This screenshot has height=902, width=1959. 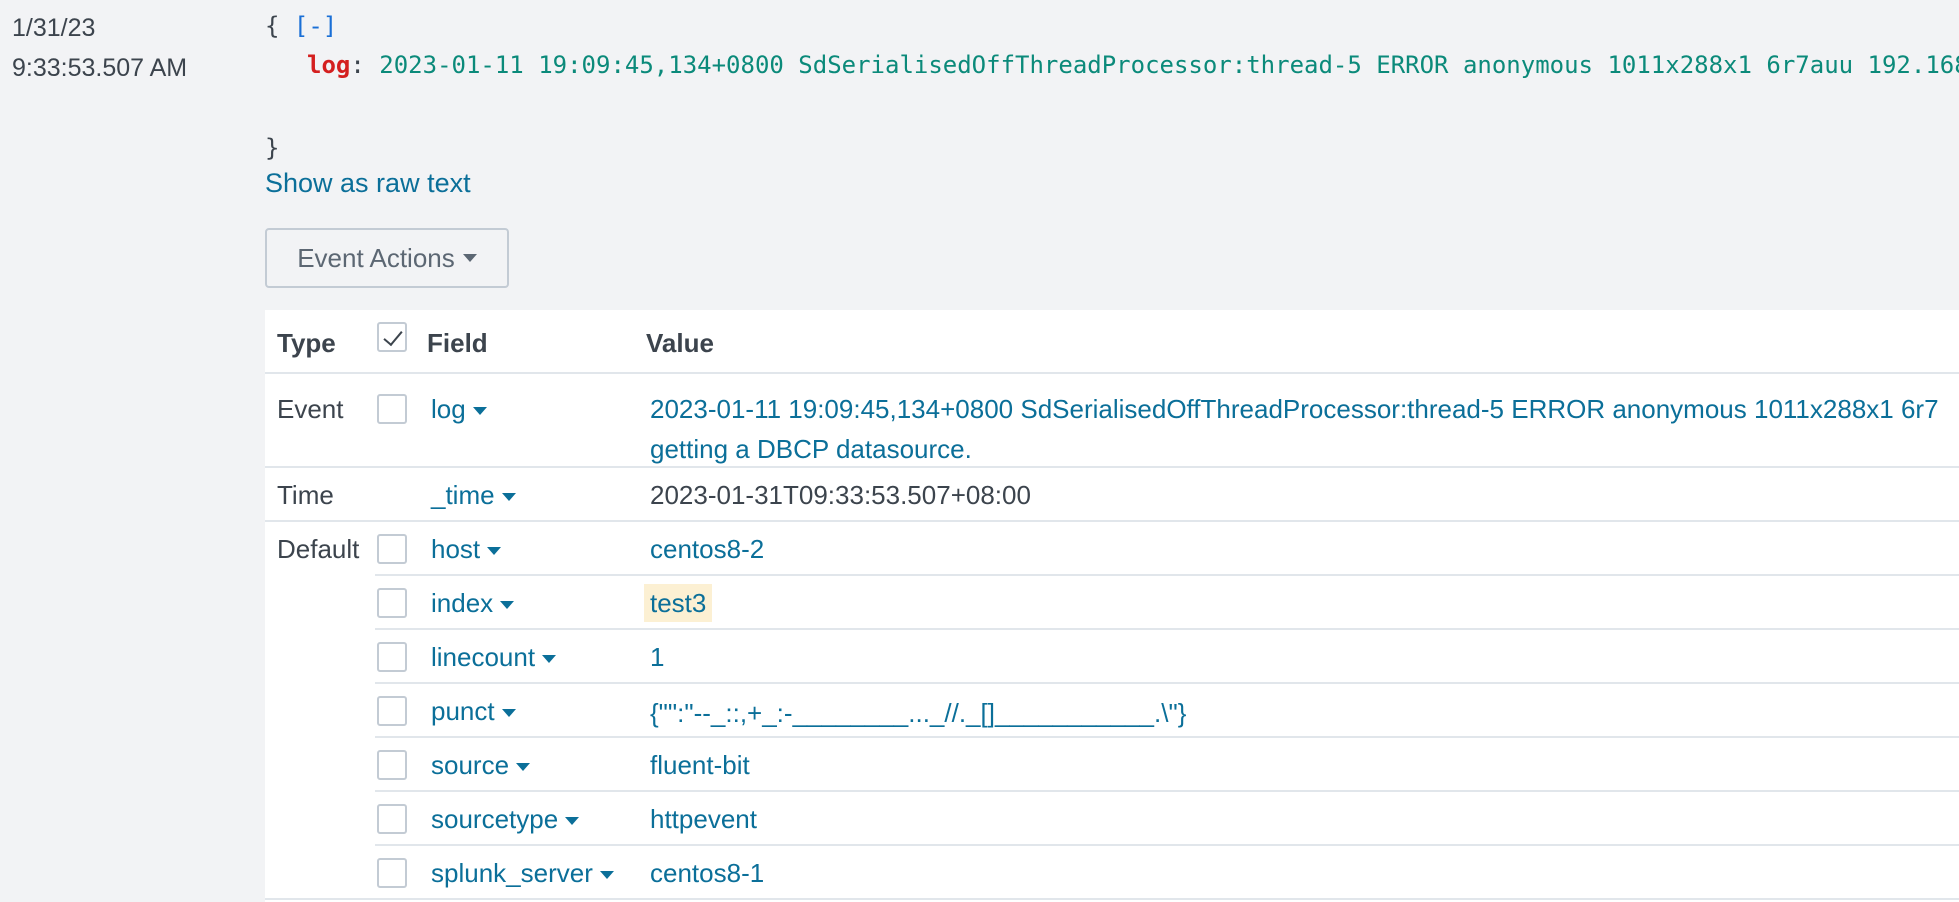 What do you see at coordinates (466, 549) in the screenshot?
I see `field-host: host` at bounding box center [466, 549].